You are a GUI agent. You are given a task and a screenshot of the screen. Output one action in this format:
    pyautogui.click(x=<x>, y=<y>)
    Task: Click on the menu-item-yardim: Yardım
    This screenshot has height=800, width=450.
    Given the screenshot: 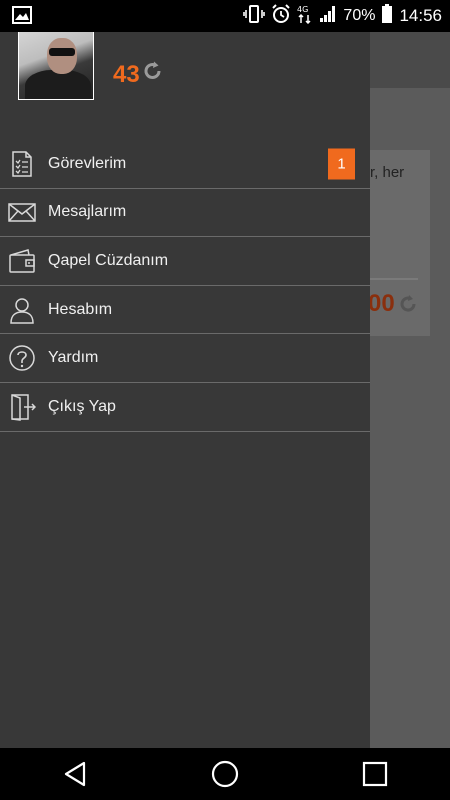 What is the action you would take?
    pyautogui.click(x=185, y=358)
    